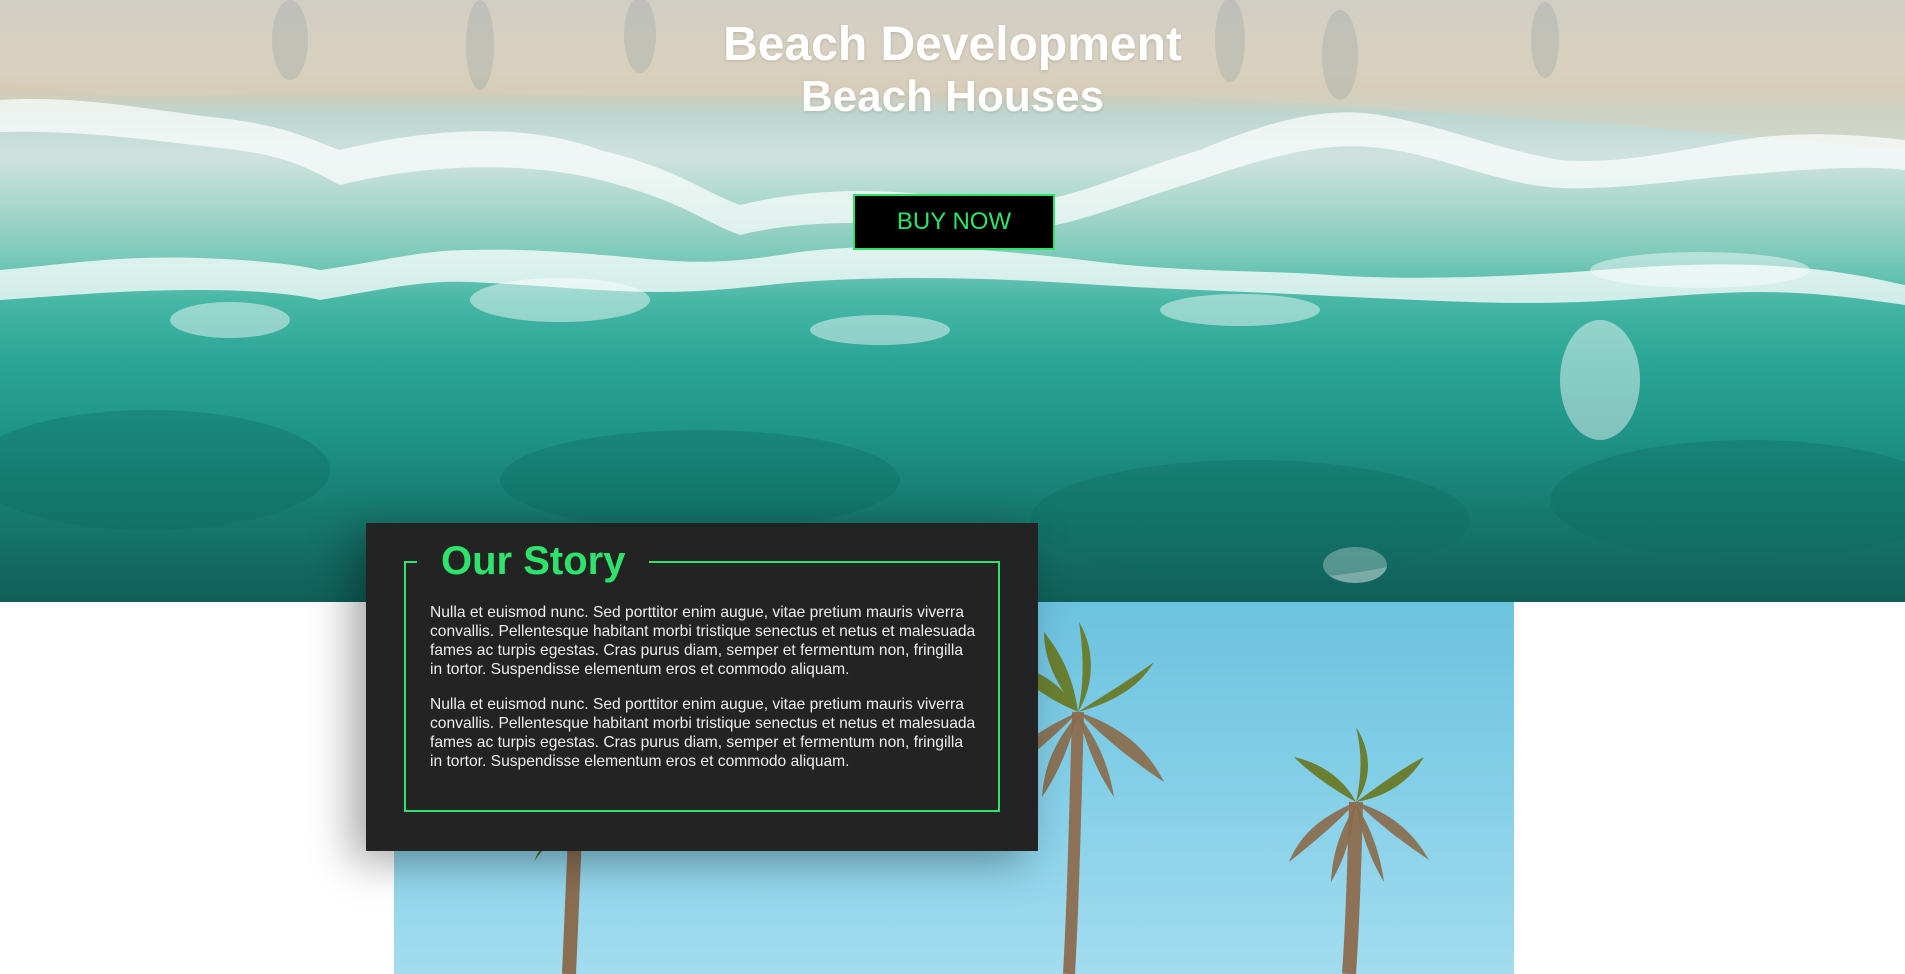  I want to click on palm-tree-right, so click(1359, 850).